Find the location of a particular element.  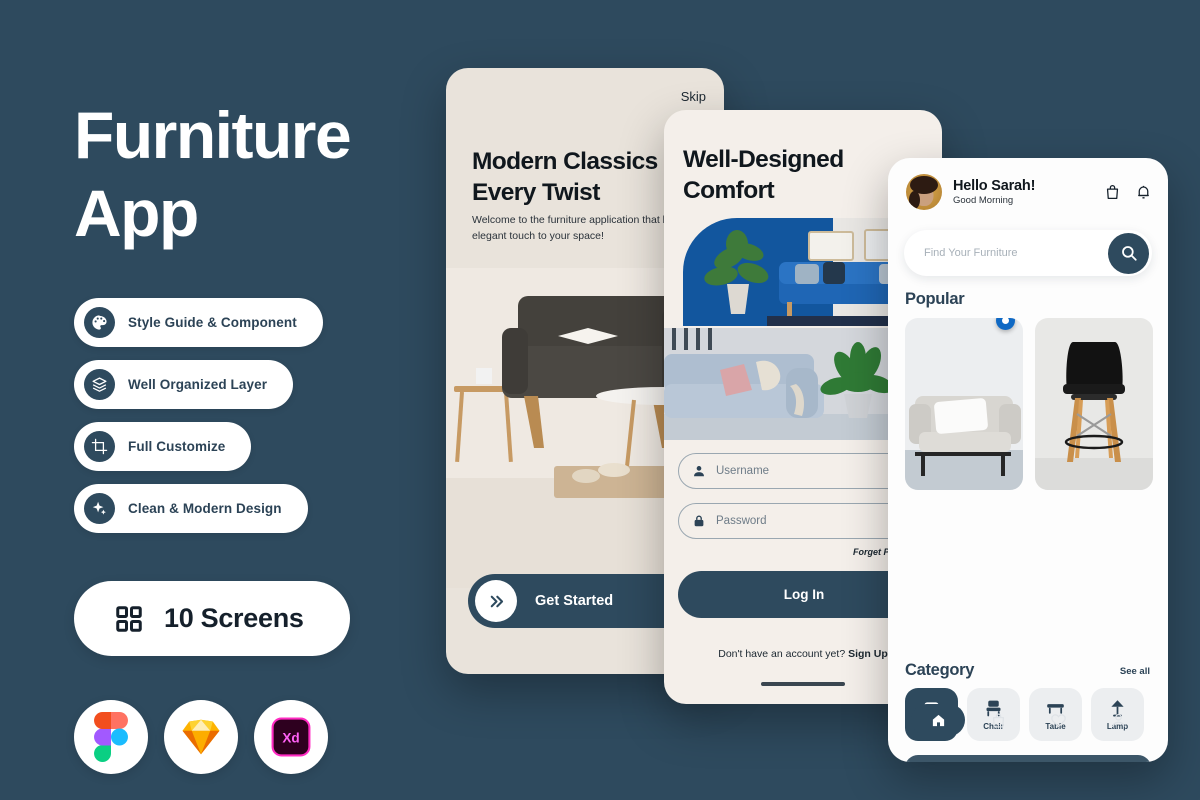

bottom-navigation is located at coordinates (1028, 720).